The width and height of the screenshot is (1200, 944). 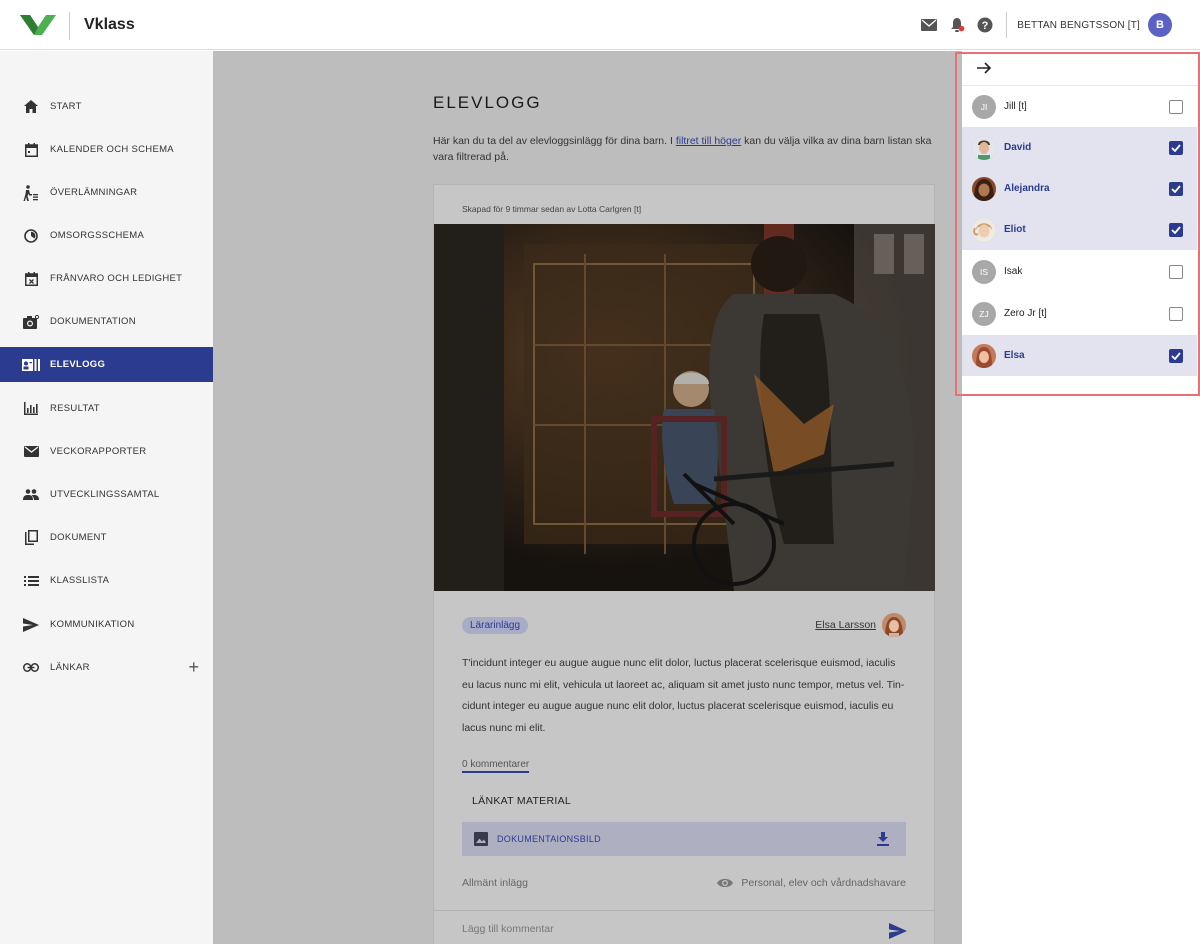 I want to click on child-name: Elsa, so click(x=1014, y=355).